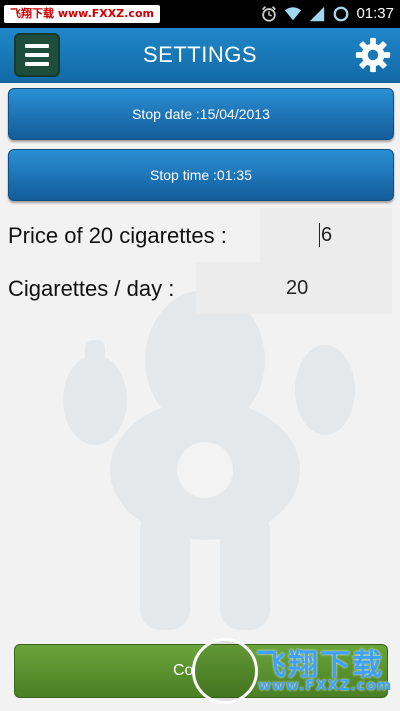 The image size is (400, 711). I want to click on price-value: 6, so click(327, 235).